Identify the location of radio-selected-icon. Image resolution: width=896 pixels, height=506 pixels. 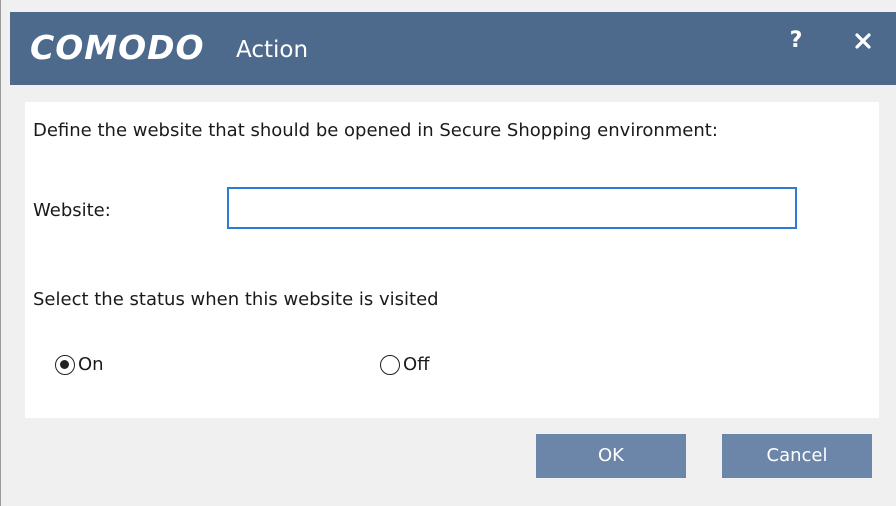
(65, 365).